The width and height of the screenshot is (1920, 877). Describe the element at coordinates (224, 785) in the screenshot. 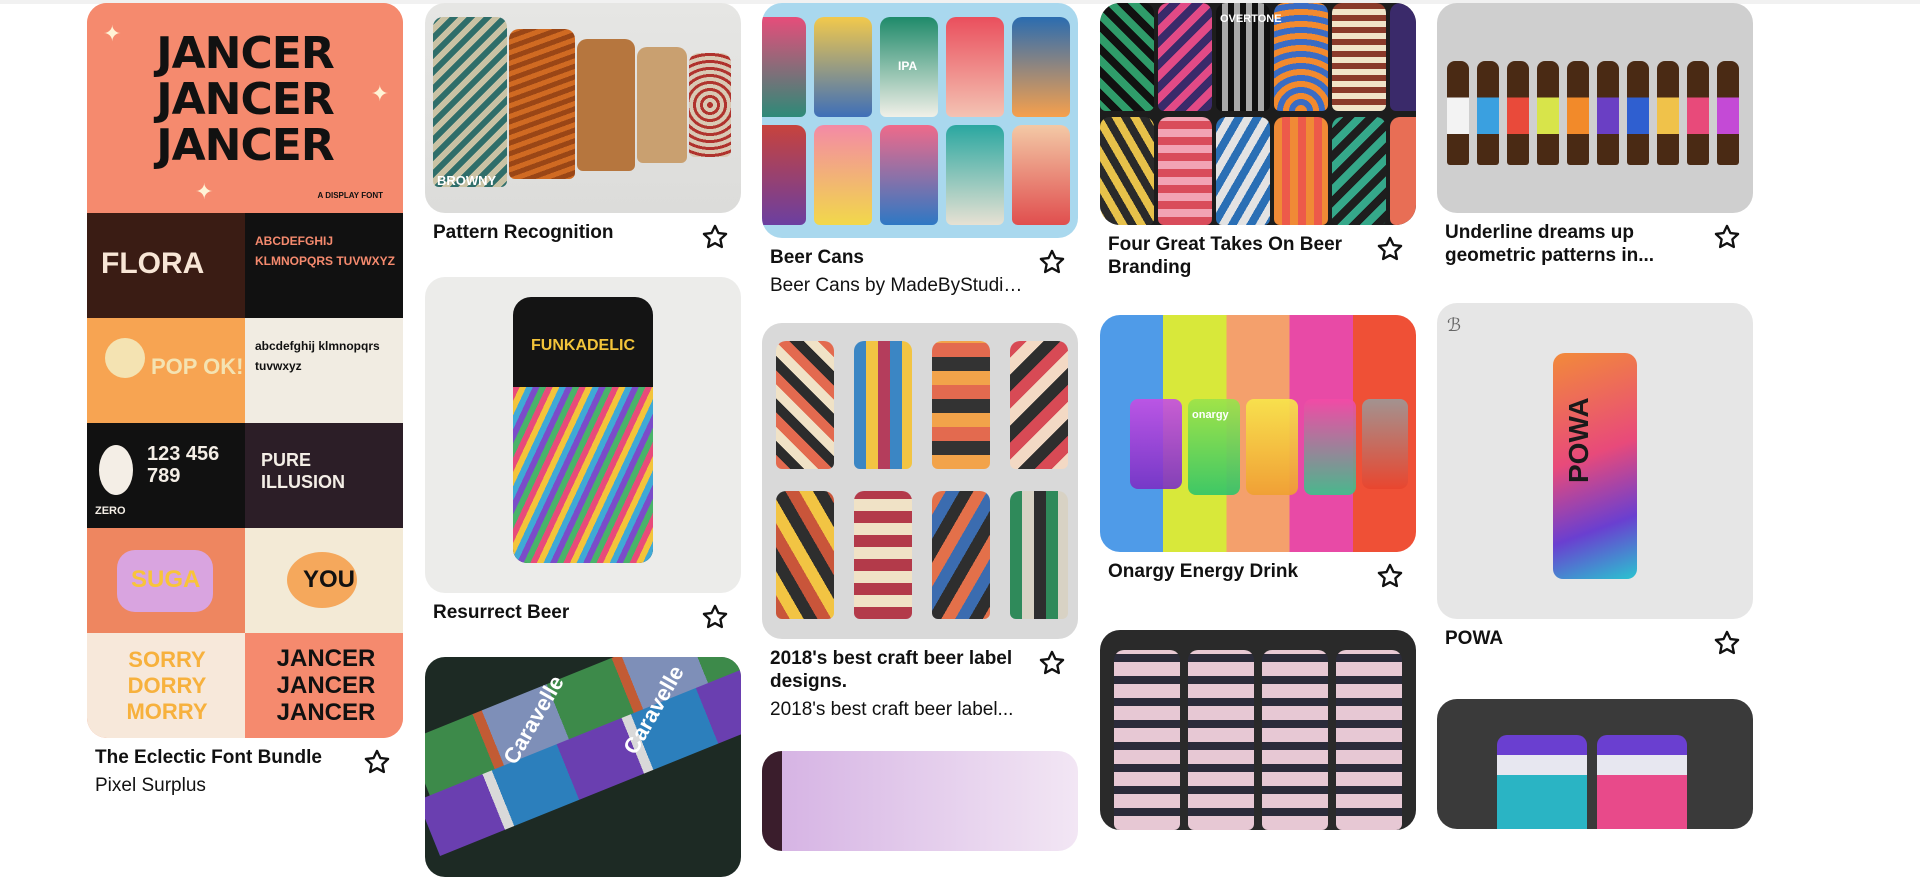

I see `pin-creator: Pixel Surplus` at that location.